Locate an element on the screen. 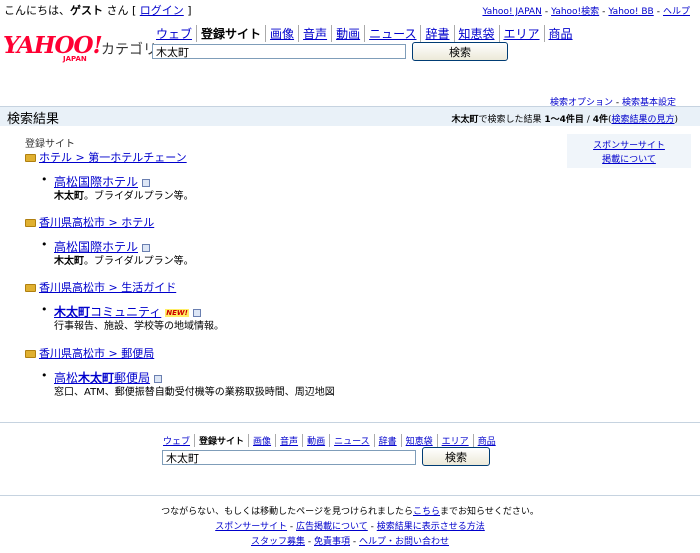 Image resolution: width=700 pixels, height=553 pixels. footer-display-link: 検索結果に表示させる方法 is located at coordinates (431, 527).